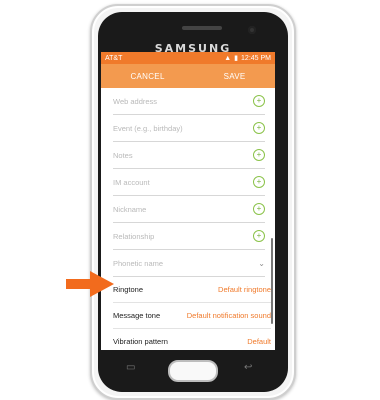  I want to click on setting-value: Default, so click(259, 341).